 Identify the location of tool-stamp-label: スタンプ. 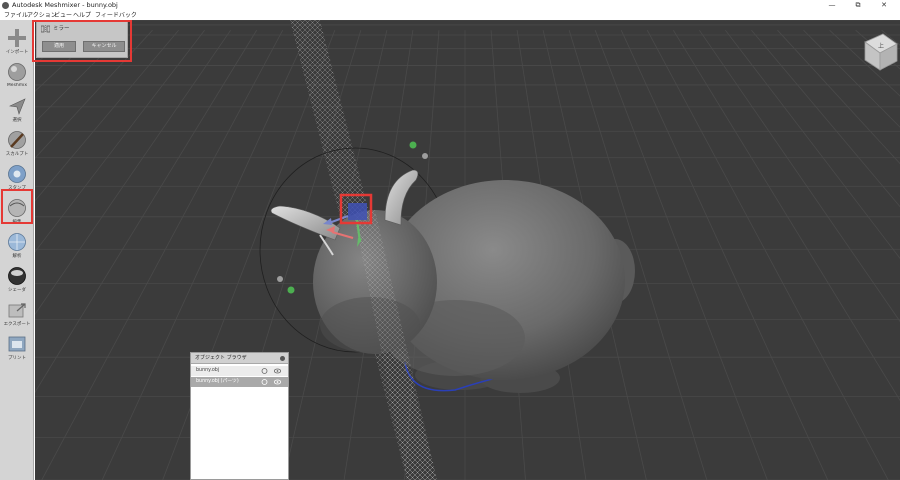
(17, 188).